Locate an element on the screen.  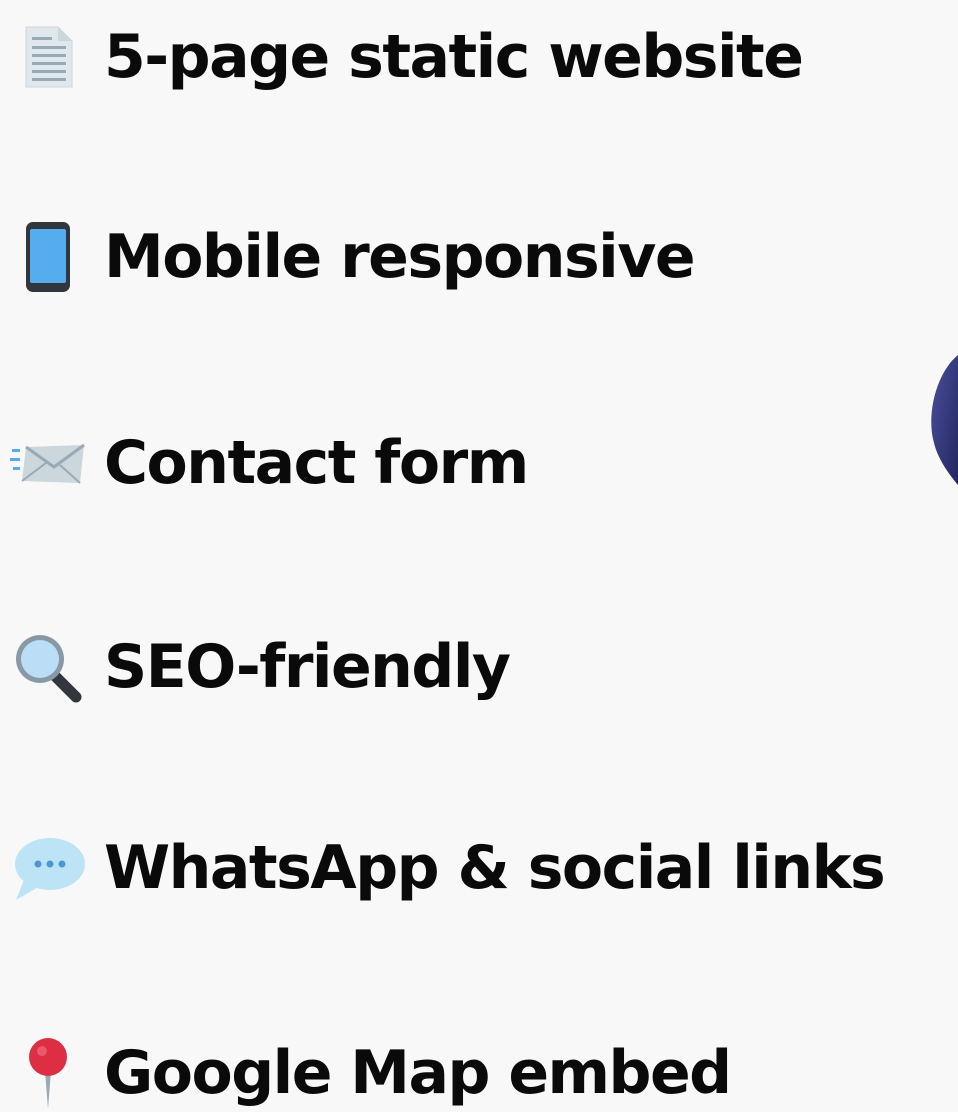
feature-item-mobile-responsive: Mobile responsive is located at coordinates (352, 257).